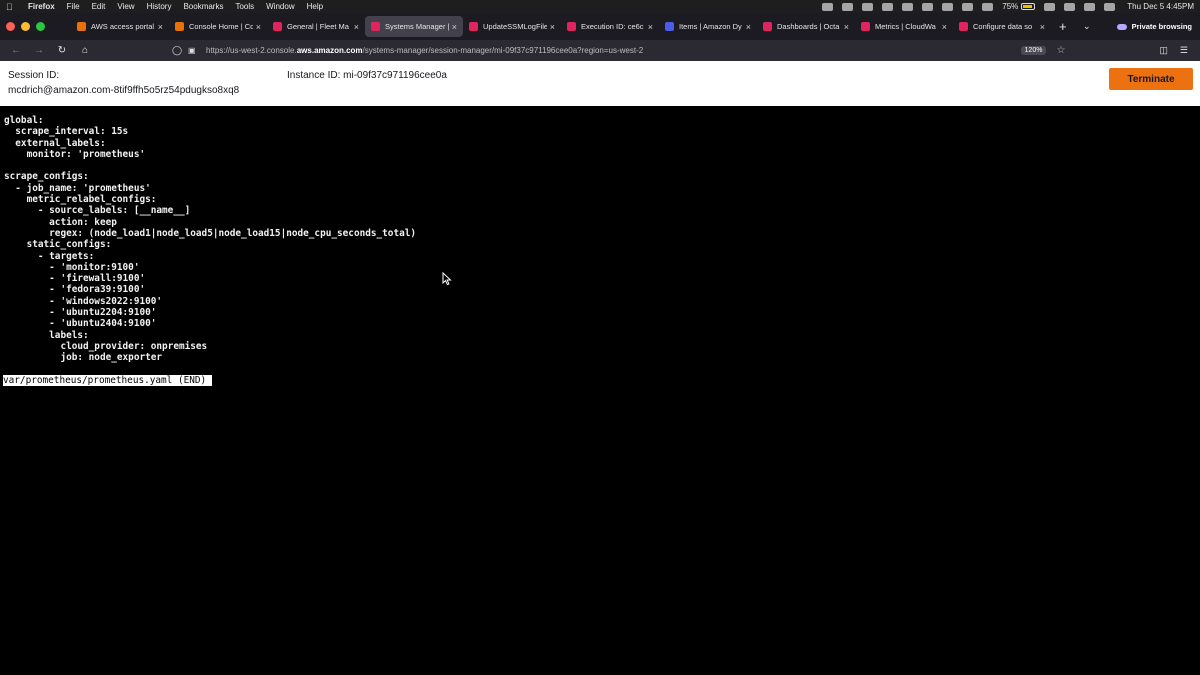  I want to click on tab-title: General | Fleet Ma, so click(318, 26).